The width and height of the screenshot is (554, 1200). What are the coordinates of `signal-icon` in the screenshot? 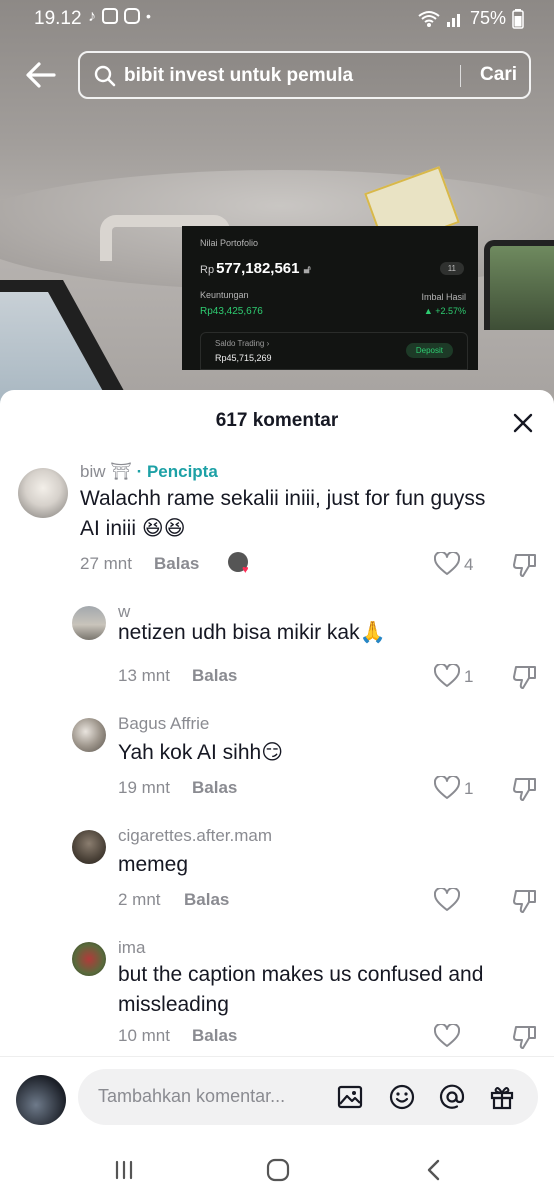 It's located at (453, 20).